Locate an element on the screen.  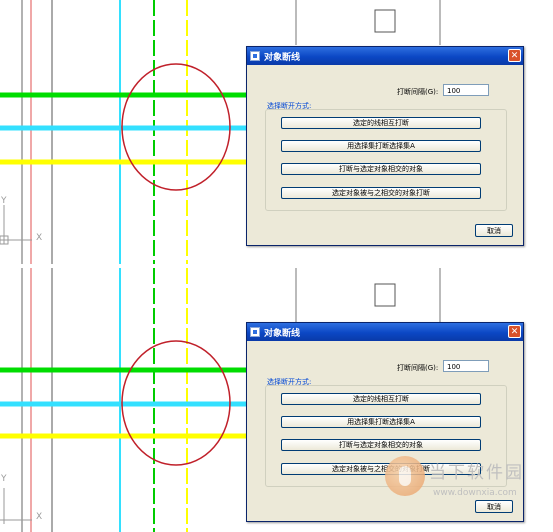
site-watermark: 当下软件园 www.downxia.com is located at coordinates (460, 483).